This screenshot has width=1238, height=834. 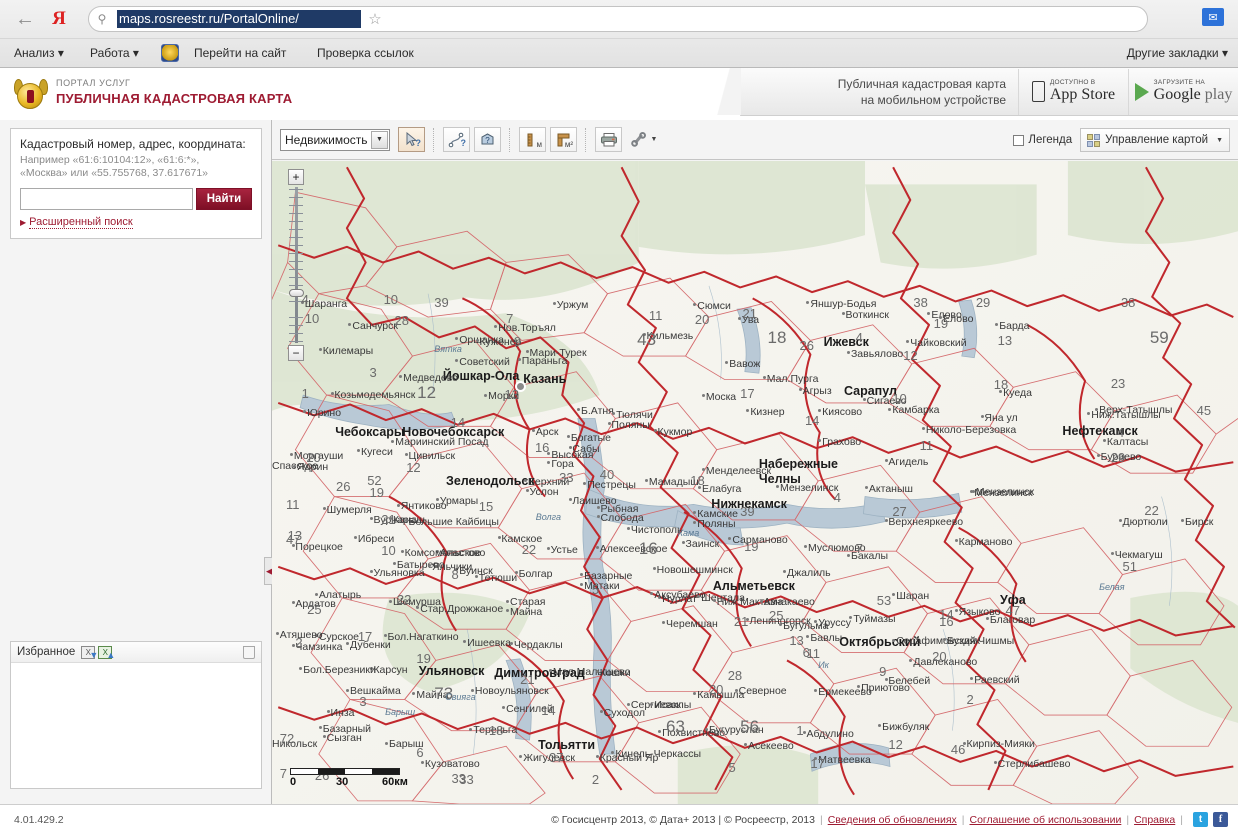 What do you see at coordinates (933, 99) in the screenshot?
I see `promo-line-2: на мобильном устройстве` at bounding box center [933, 99].